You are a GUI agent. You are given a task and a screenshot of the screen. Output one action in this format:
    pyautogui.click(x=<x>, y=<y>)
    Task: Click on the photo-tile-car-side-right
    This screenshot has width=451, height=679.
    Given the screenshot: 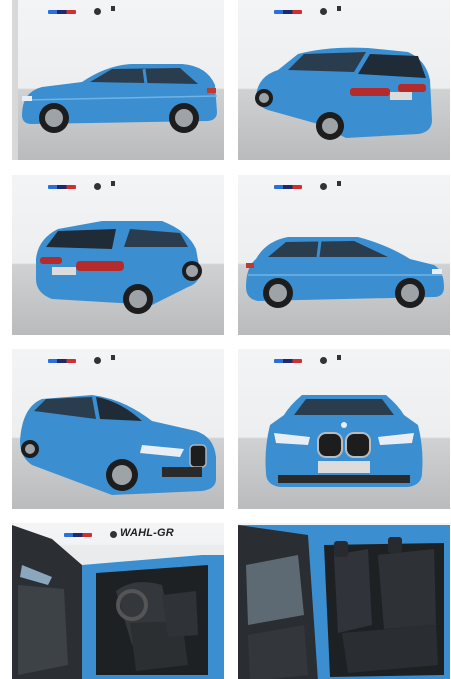 What is the action you would take?
    pyautogui.click(x=344, y=255)
    